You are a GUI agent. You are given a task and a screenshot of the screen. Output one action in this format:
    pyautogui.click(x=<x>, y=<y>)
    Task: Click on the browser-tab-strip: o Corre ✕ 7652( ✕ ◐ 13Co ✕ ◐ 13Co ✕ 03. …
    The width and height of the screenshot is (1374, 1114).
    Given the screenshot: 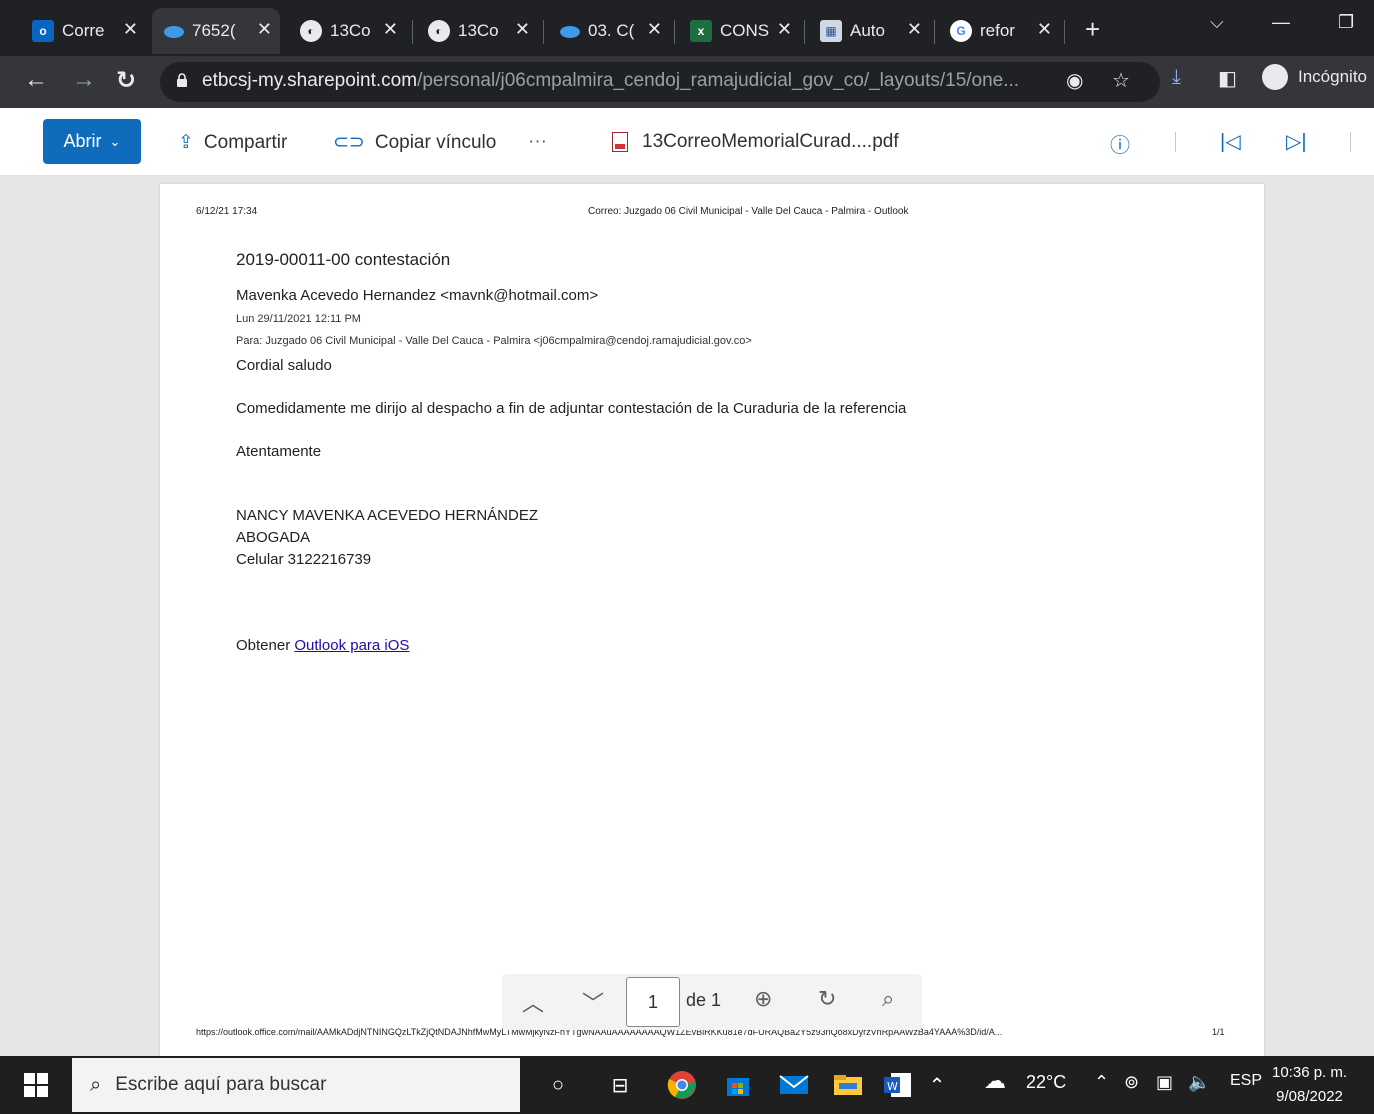 What is the action you would take?
    pyautogui.click(x=687, y=30)
    